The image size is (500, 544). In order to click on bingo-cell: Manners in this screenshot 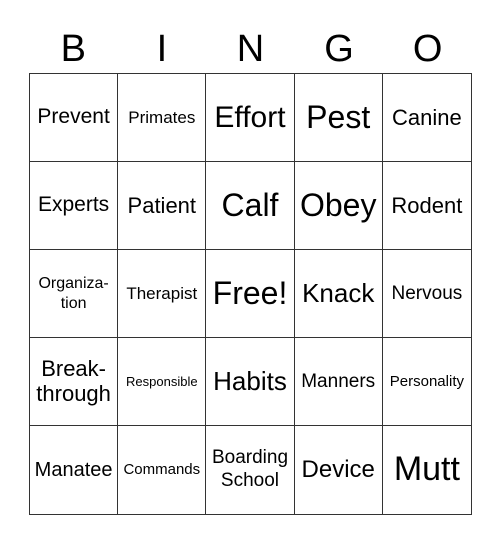, I will do `click(338, 382)`.